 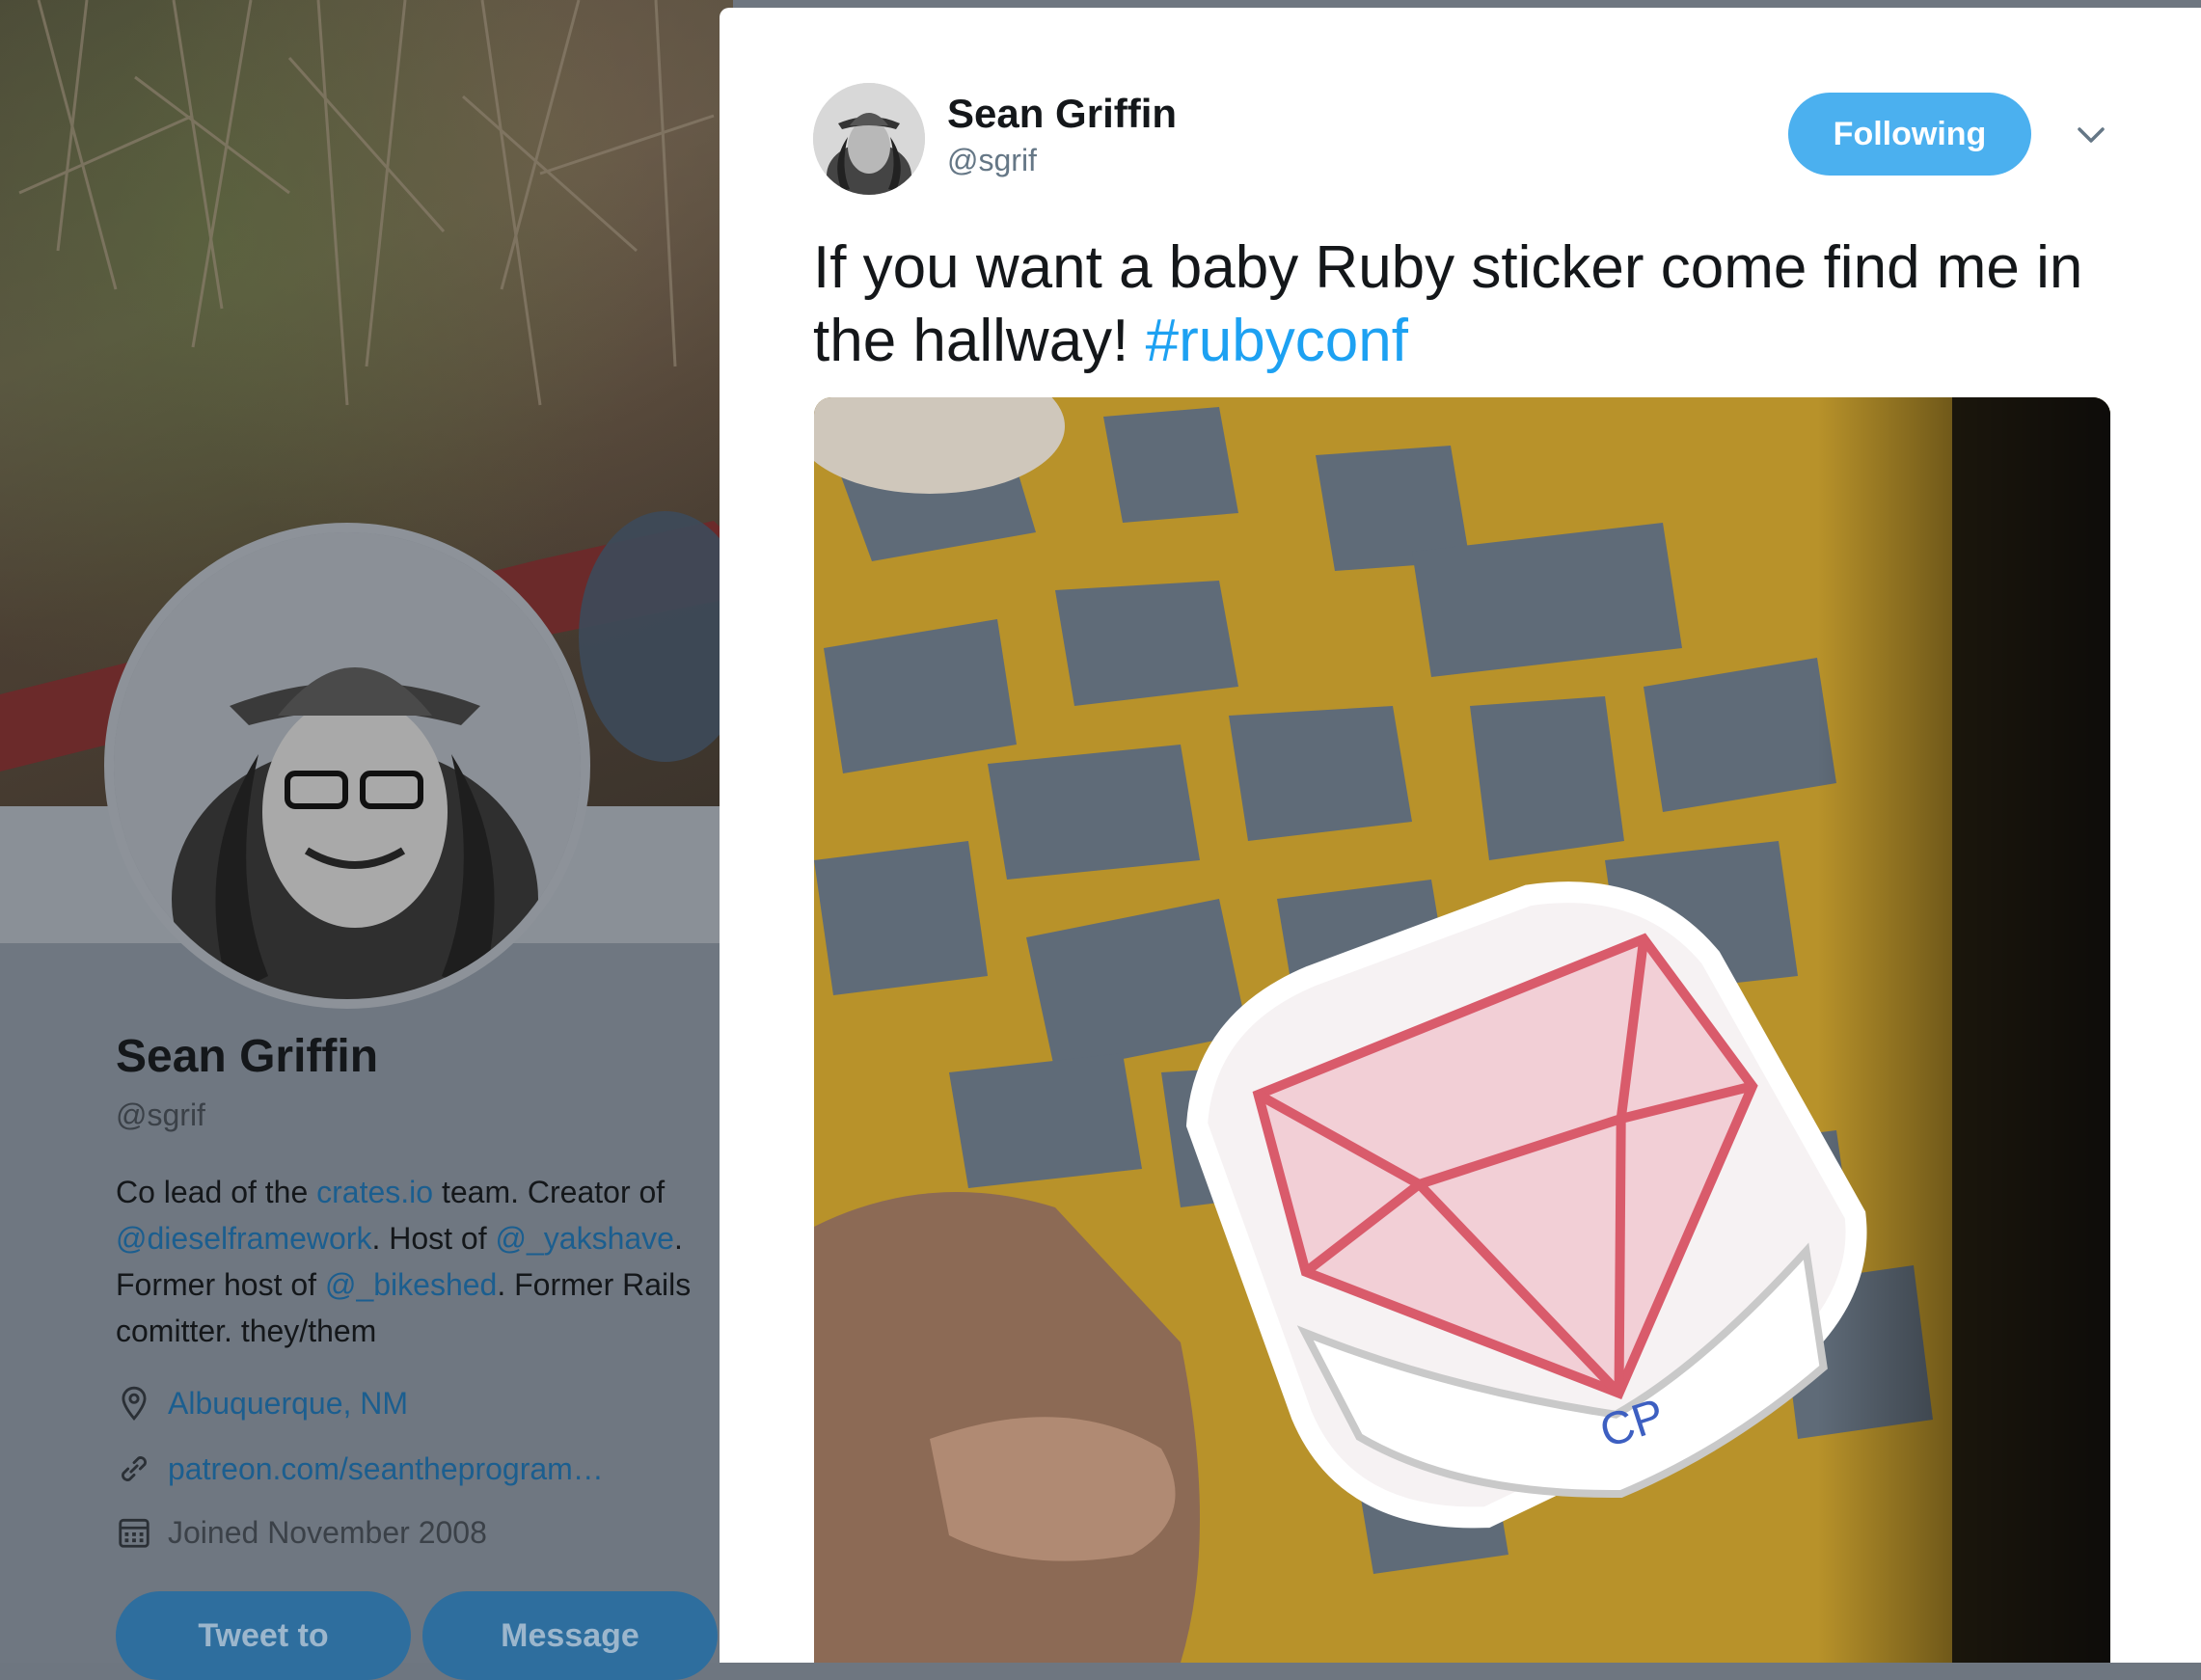 I want to click on bio-text: Co lead of the, so click(x=216, y=1192).